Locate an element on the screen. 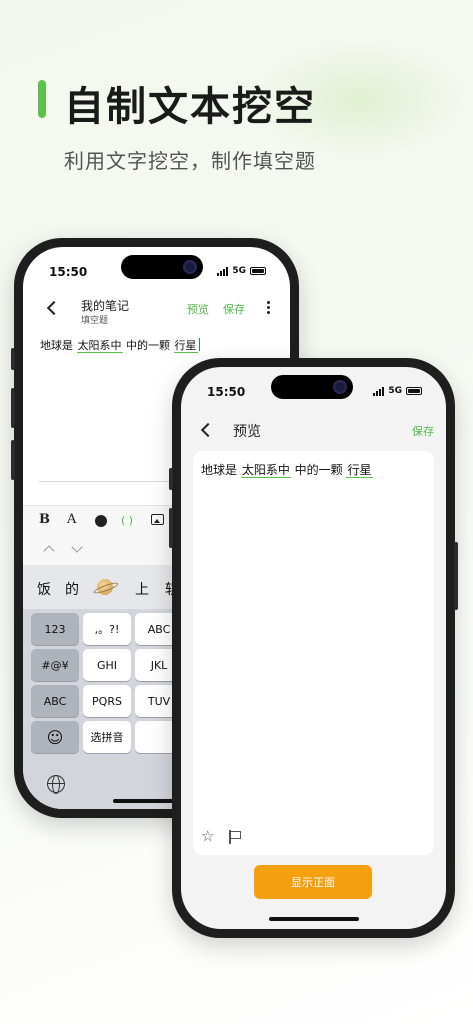 This screenshot has width=473, height=1024. hero-title: 自制文本挖空 is located at coordinates (190, 107).